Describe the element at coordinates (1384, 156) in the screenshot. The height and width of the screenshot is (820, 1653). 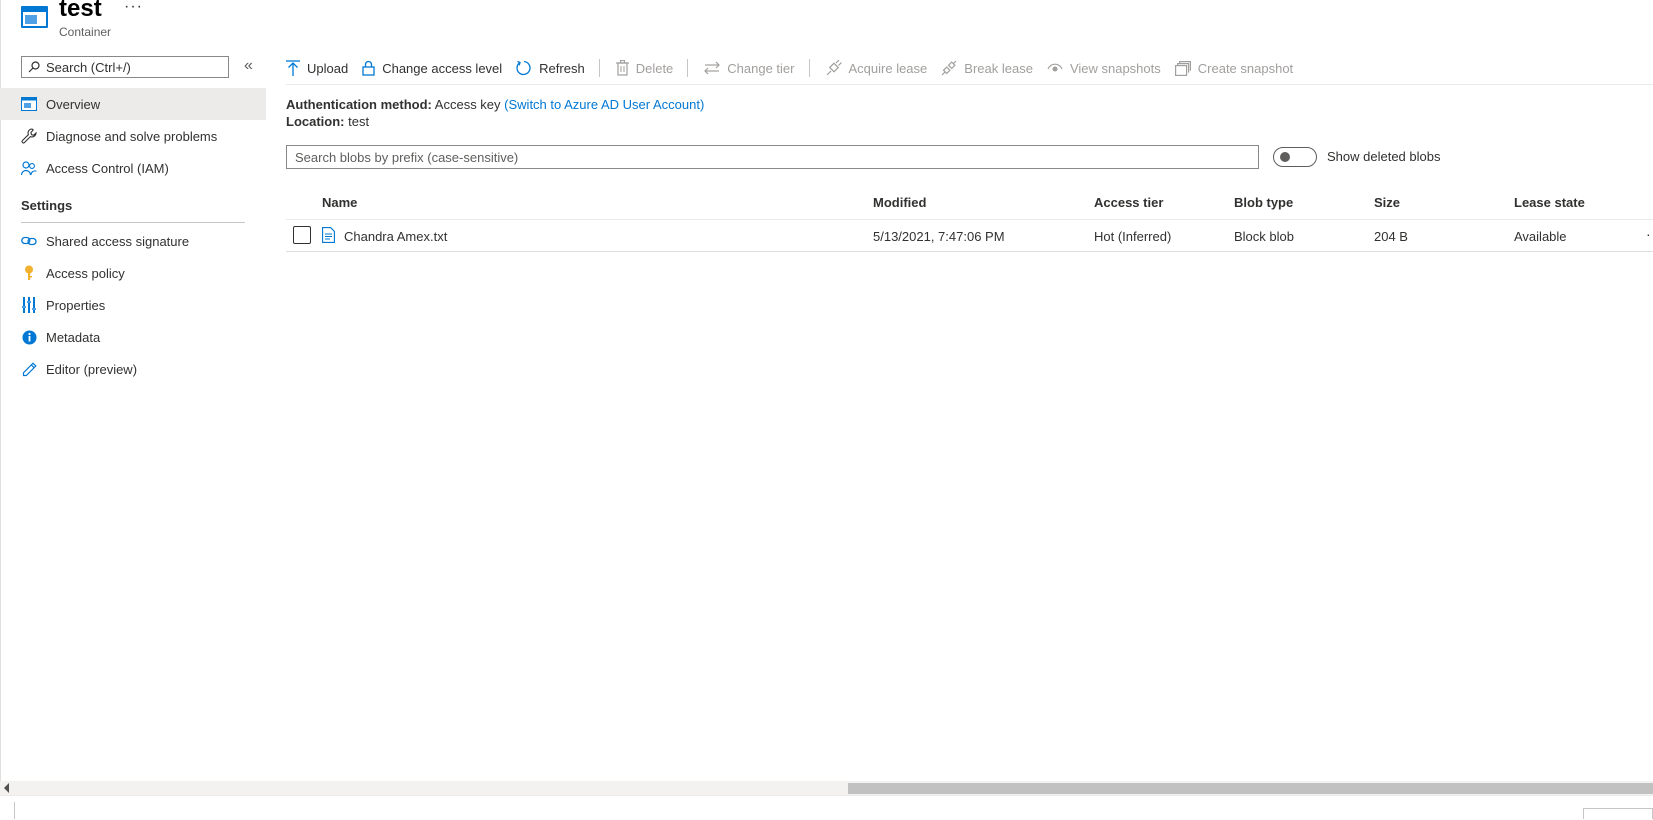
I see `show-deleted-blobs-label: Show deleted blobs` at that location.